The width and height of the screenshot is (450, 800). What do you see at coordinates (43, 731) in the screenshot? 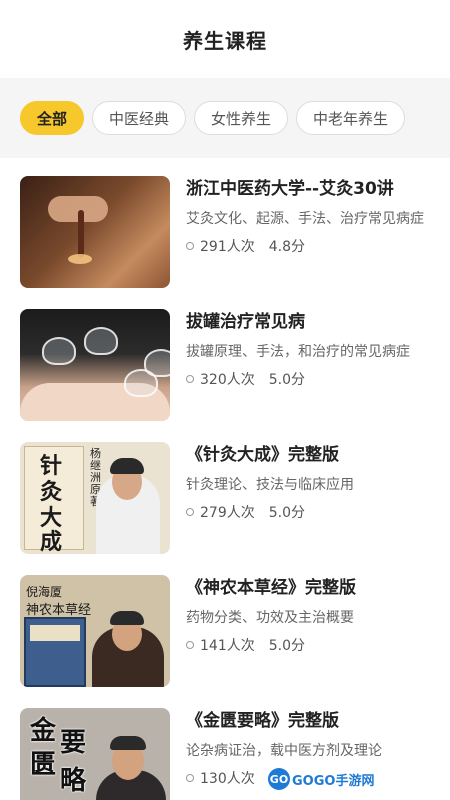
I see `calligraphy-char: 金` at bounding box center [43, 731].